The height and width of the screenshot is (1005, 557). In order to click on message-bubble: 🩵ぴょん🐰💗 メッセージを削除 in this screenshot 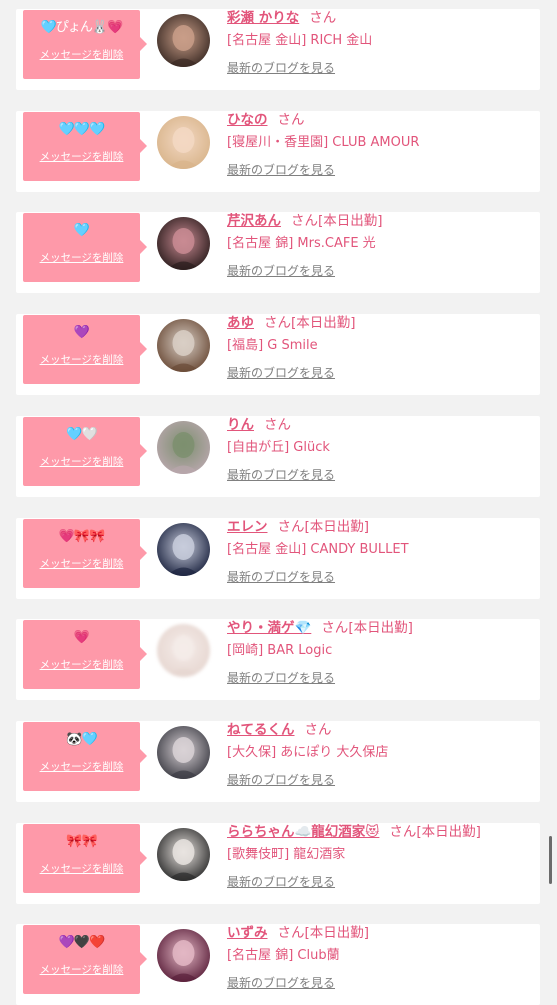, I will do `click(85, 44)`.